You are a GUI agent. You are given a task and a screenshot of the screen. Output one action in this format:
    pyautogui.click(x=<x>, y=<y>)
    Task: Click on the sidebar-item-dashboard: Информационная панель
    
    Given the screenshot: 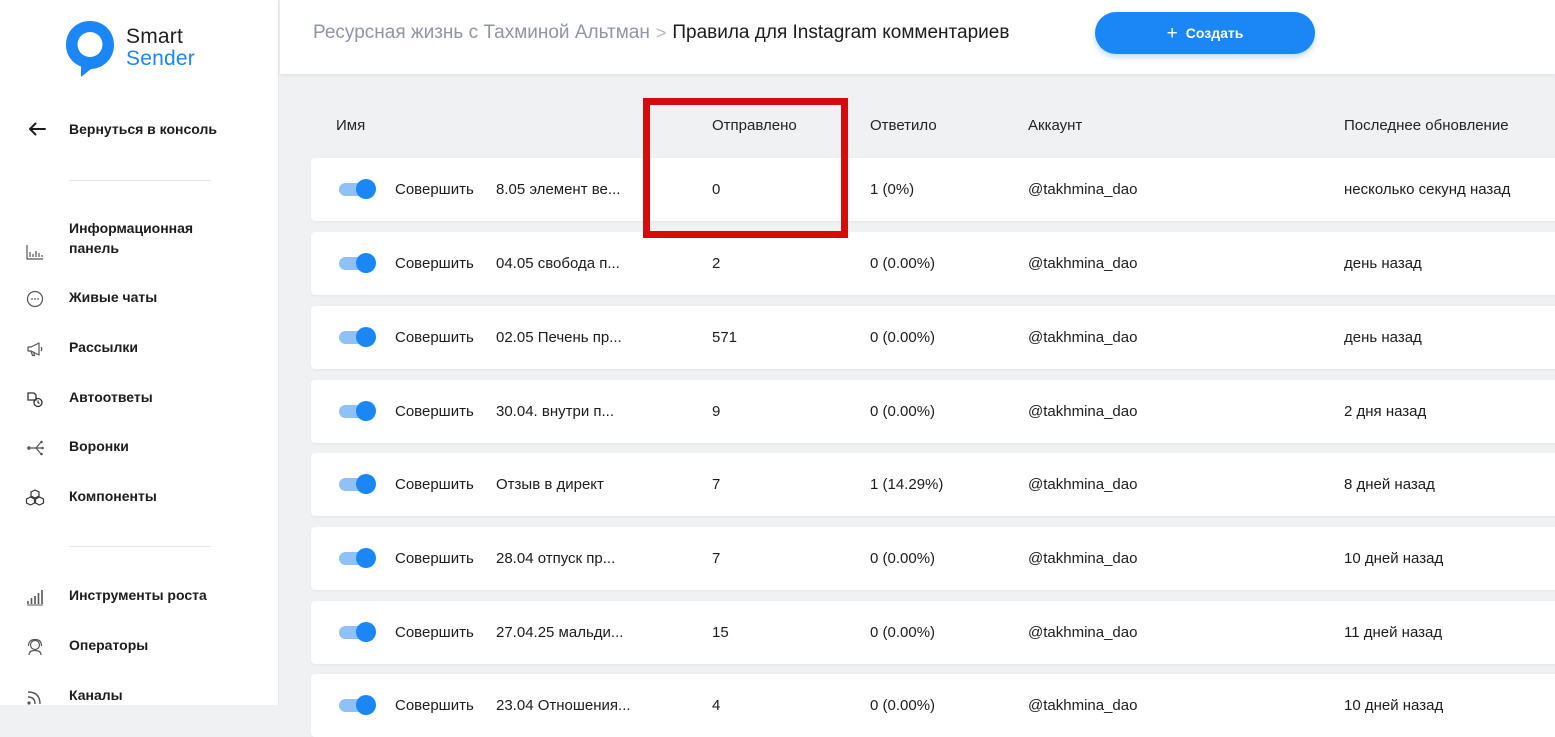 What is the action you would take?
    pyautogui.click(x=139, y=239)
    